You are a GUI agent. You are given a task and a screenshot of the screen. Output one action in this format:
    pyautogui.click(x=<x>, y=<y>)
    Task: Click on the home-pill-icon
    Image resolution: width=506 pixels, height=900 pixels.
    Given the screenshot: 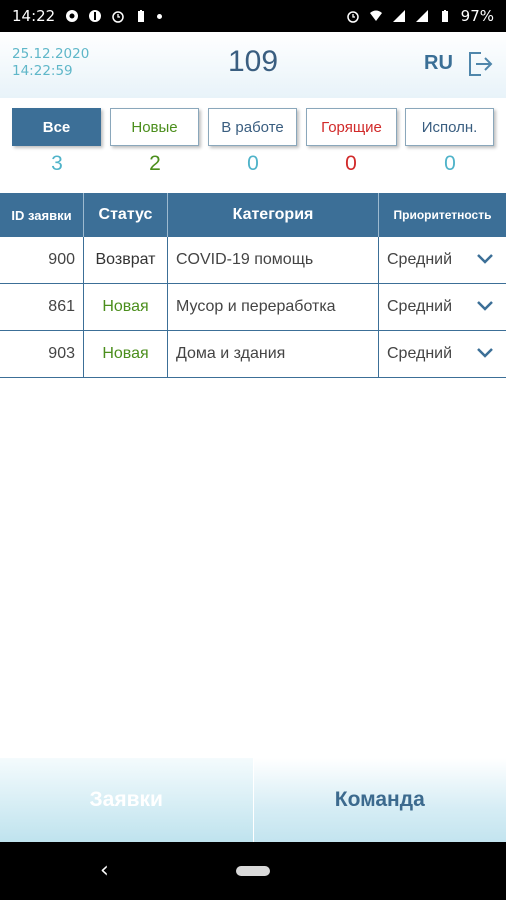 What is the action you would take?
    pyautogui.click(x=253, y=871)
    